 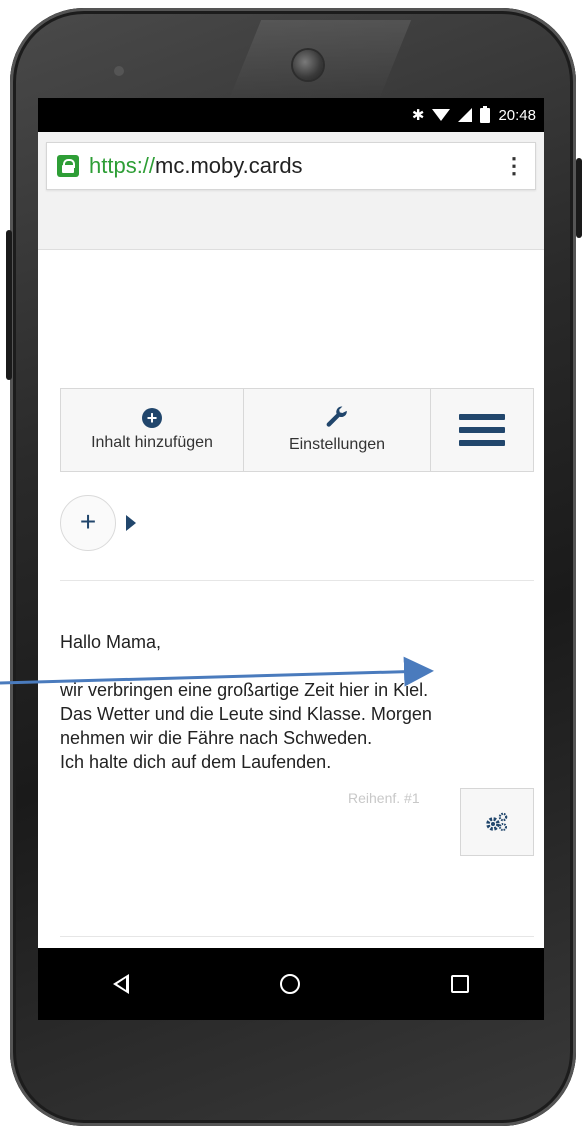 I want to click on gears-icon, so click(x=497, y=821).